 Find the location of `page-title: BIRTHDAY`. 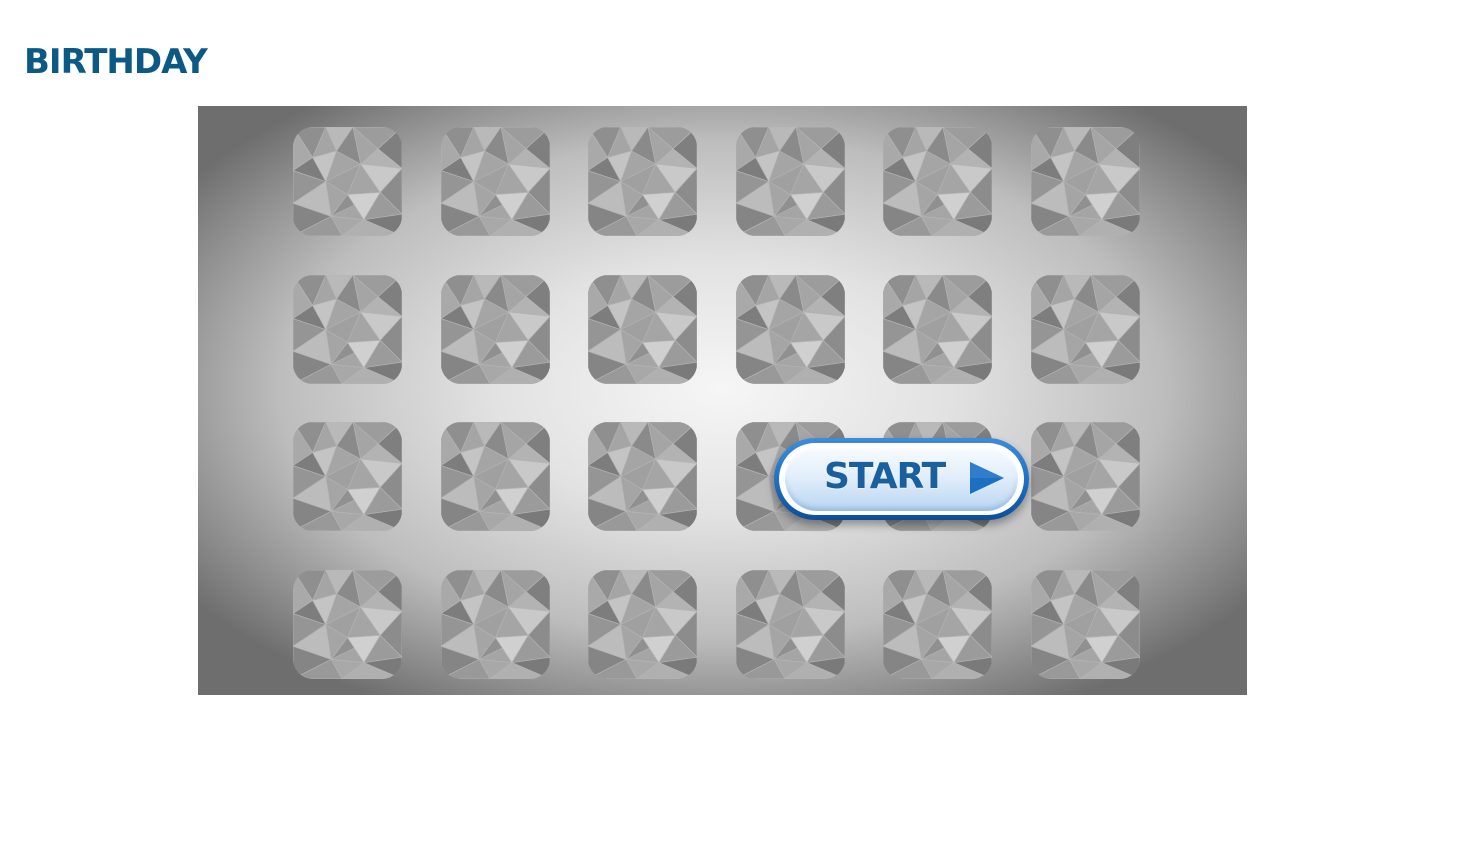

page-title: BIRTHDAY is located at coordinates (116, 62).